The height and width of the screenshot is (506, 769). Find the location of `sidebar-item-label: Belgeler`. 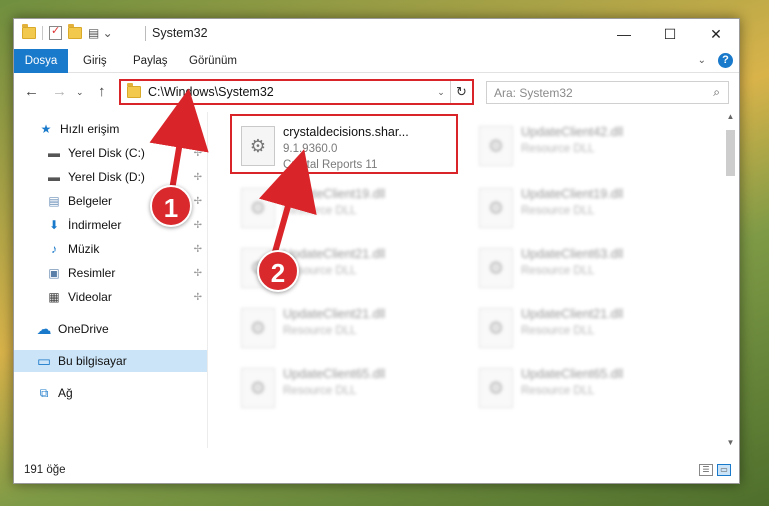

sidebar-item-label: Belgeler is located at coordinates (90, 201).